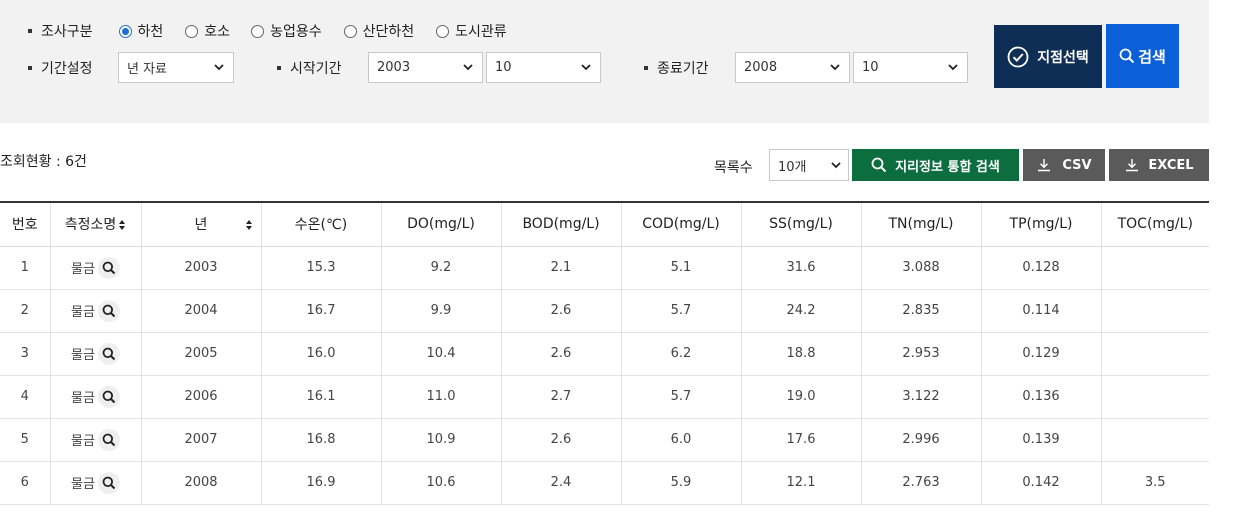  I want to click on radio-industrial-river: 산단하천, so click(378, 31).